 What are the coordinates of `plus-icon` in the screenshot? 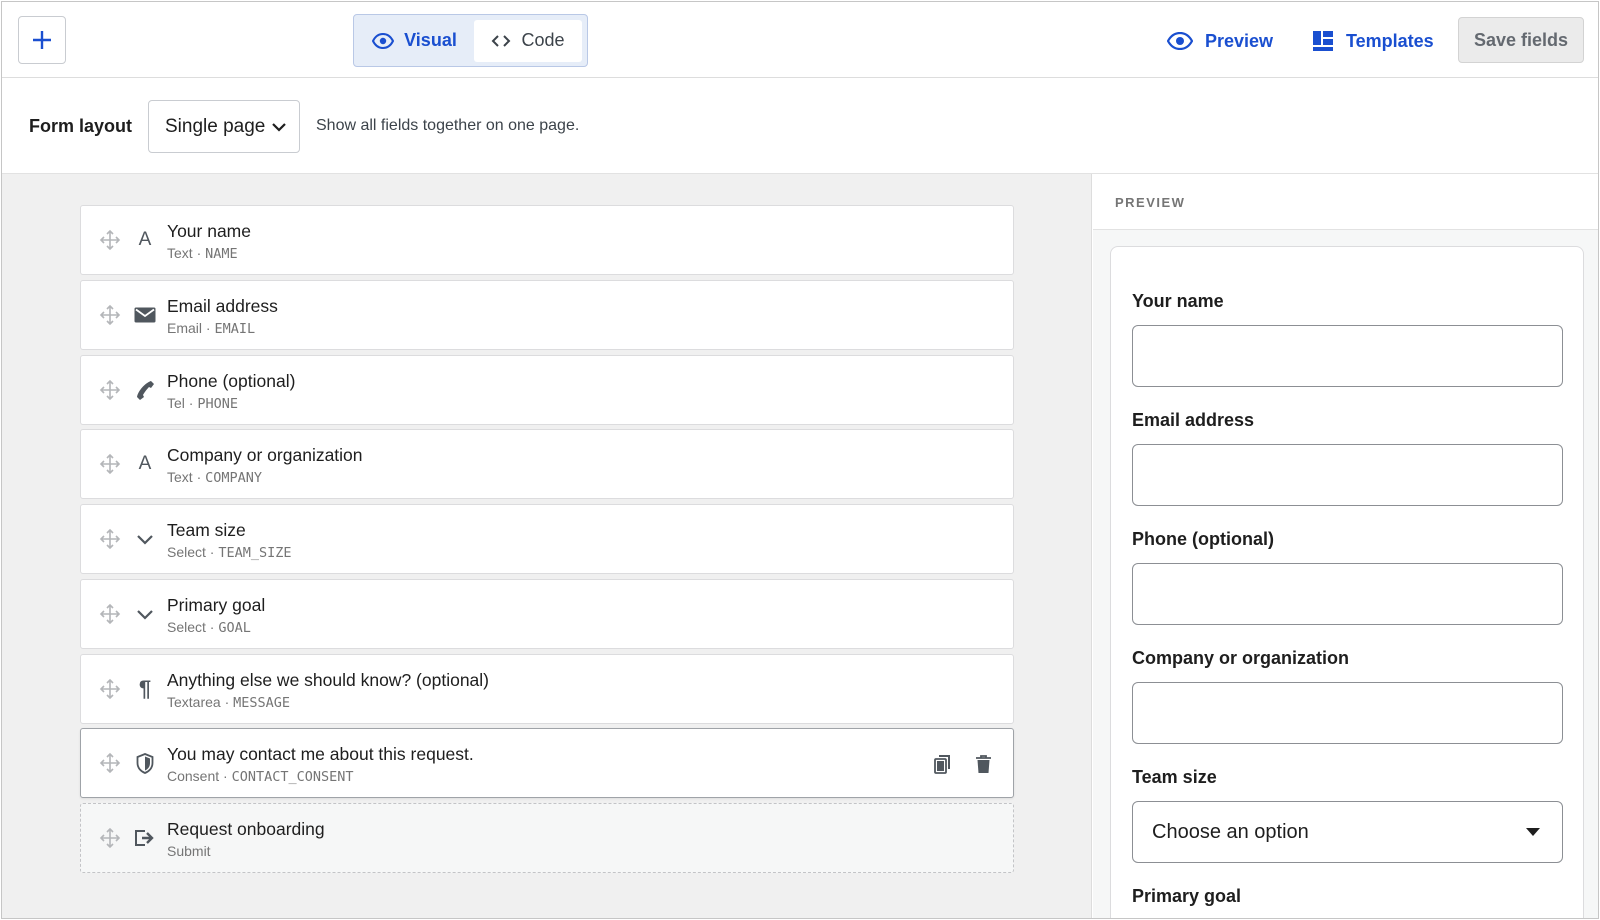 It's located at (42, 40).